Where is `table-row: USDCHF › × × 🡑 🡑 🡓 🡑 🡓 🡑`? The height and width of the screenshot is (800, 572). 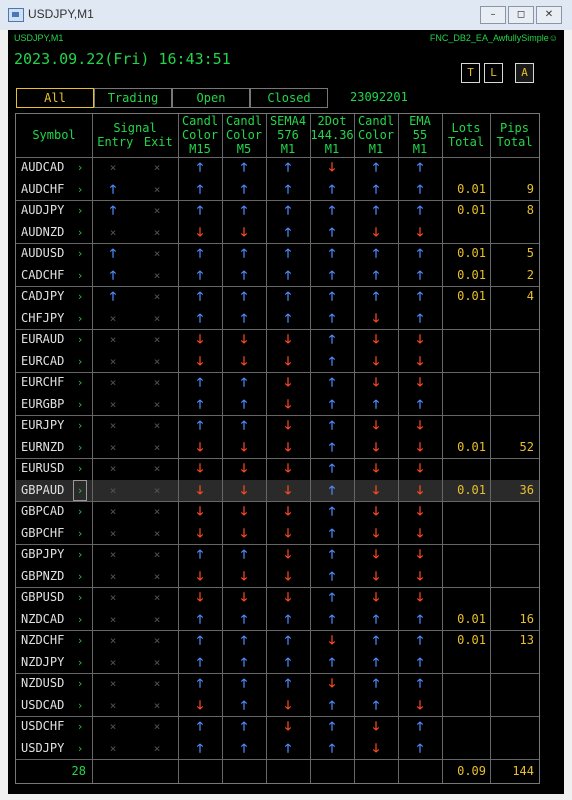 table-row: USDCHF › × × 🡑 🡑 🡓 🡑 🡓 🡑 is located at coordinates (277, 726).